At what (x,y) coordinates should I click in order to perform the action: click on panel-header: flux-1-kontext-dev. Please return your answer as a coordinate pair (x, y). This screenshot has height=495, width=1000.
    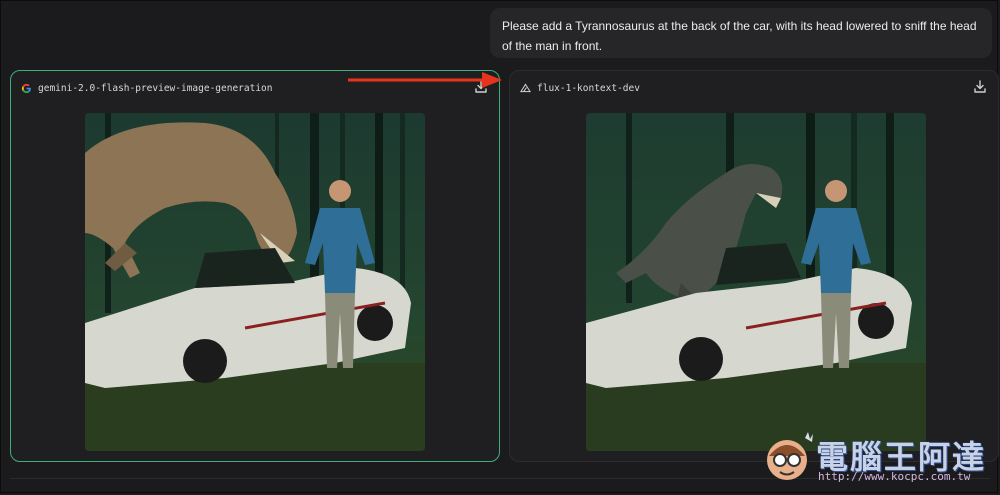
    Looking at the image, I should click on (580, 88).